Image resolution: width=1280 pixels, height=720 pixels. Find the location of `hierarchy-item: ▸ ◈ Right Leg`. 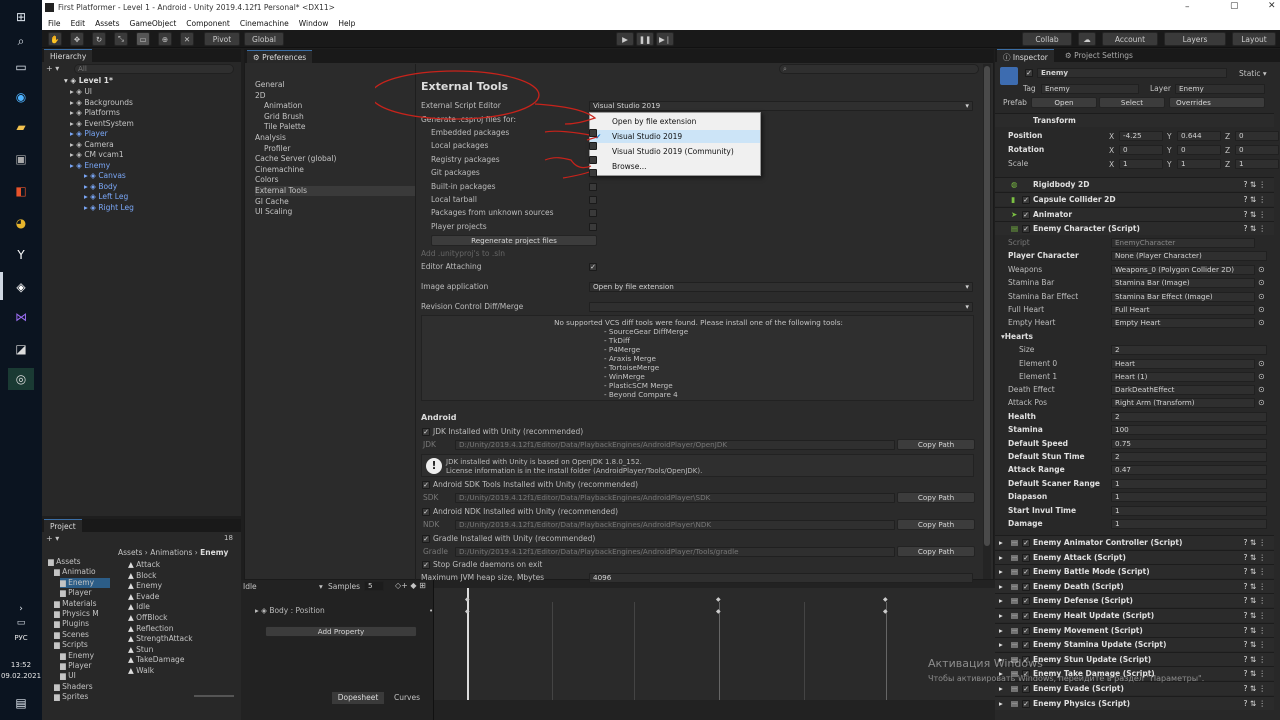

hierarchy-item: ▸ ◈ Right Leg is located at coordinates (109, 208).